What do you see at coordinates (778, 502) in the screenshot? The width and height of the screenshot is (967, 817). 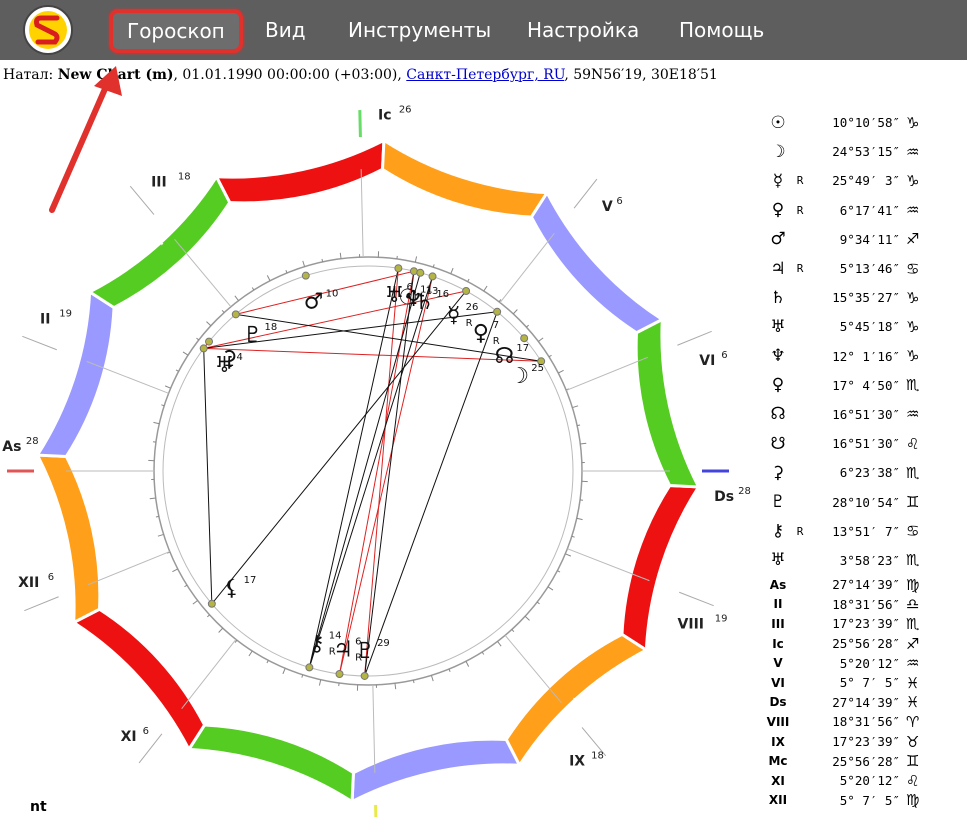 I see `planet-icon: ♇` at bounding box center [778, 502].